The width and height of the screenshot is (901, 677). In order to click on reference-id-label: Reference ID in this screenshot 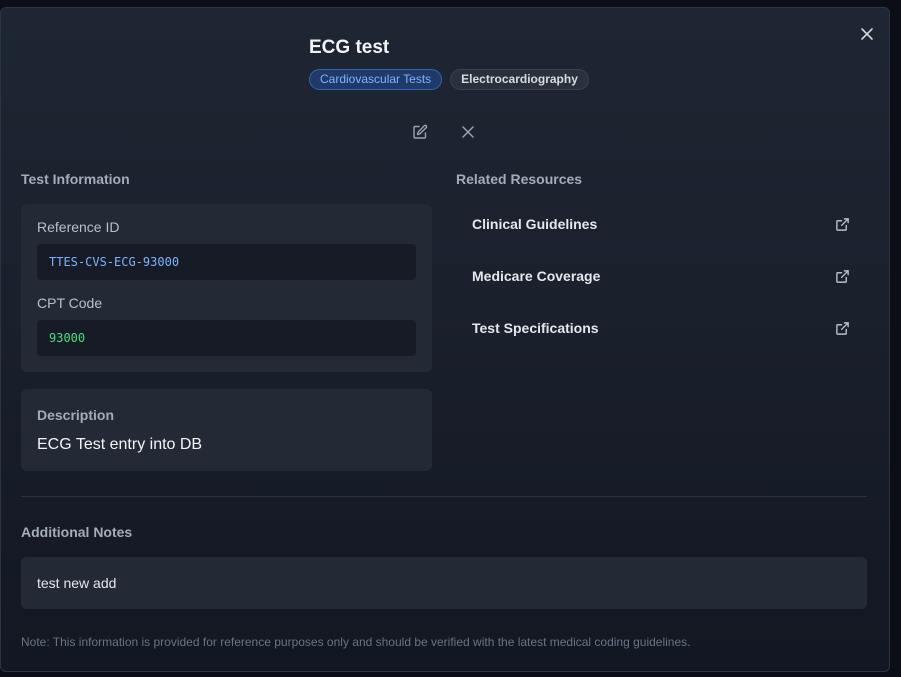, I will do `click(78, 227)`.